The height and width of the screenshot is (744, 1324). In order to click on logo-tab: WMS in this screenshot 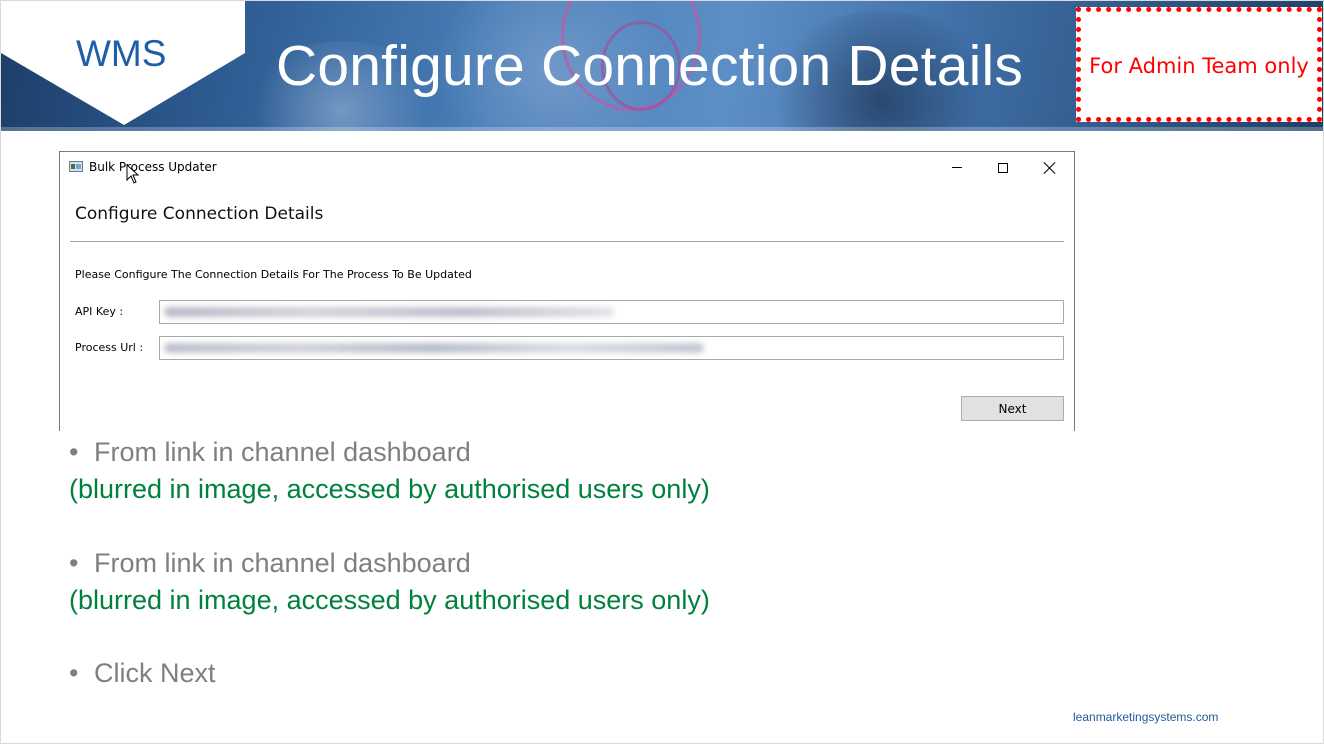, I will do `click(123, 63)`.